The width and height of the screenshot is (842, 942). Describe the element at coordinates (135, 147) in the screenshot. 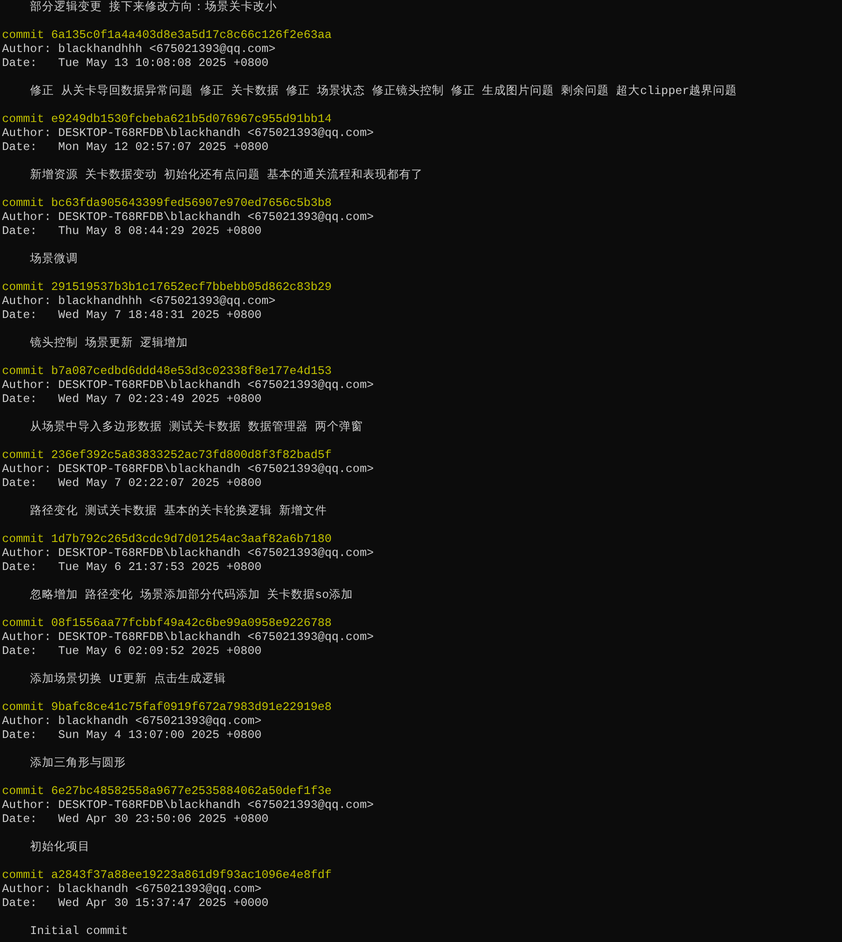

I see `commit-date: Date: Mon May 12 02:57:07 2025 +0800` at that location.